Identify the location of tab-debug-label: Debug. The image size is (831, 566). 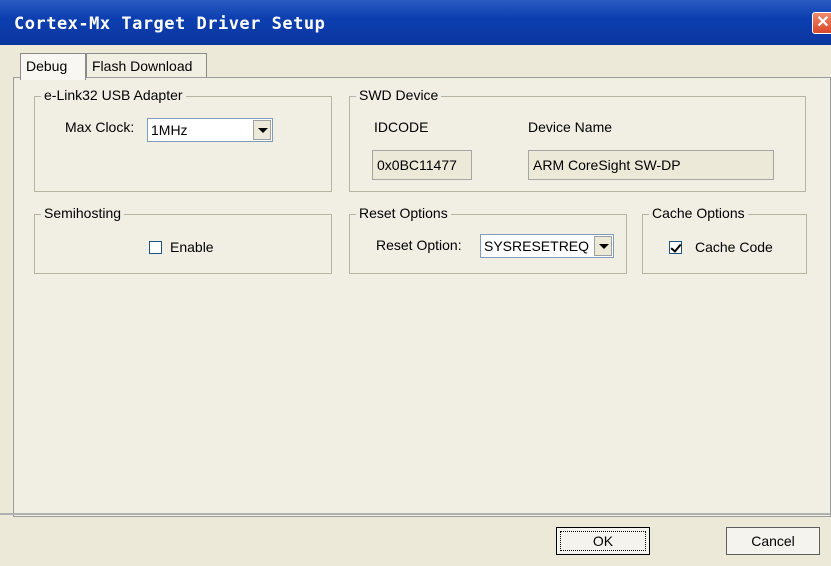
(47, 66).